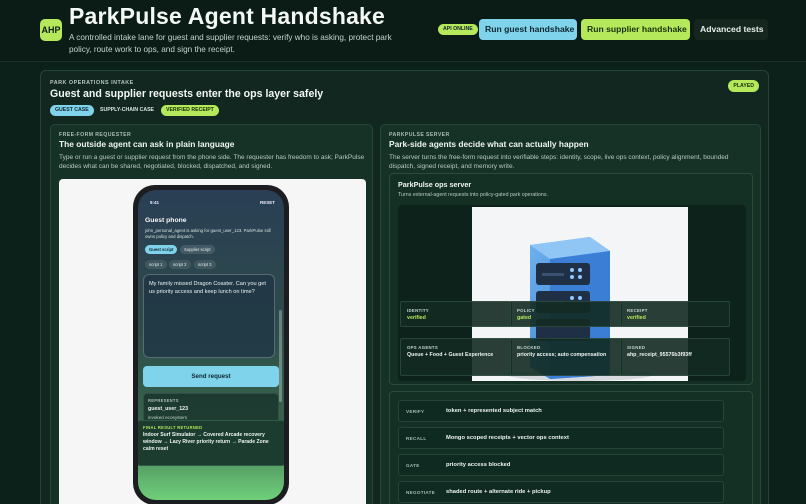 The width and height of the screenshot is (806, 504). What do you see at coordinates (72, 110) in the screenshot?
I see `tab-guest-case: GUEST CASE` at bounding box center [72, 110].